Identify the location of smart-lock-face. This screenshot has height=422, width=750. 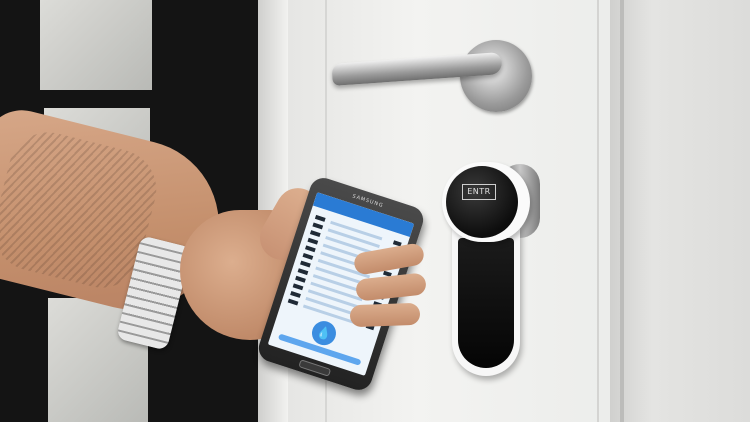
(482, 202).